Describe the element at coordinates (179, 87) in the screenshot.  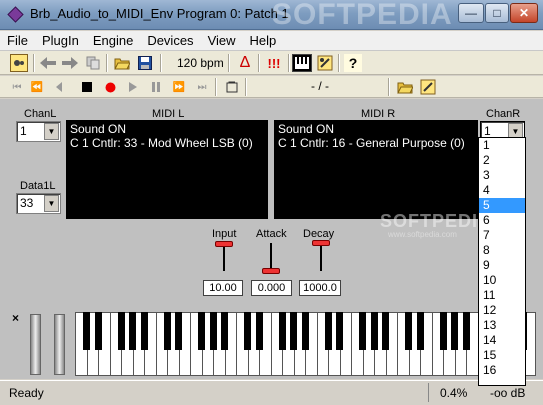
I see `fast-forward-icon: ⏩` at that location.